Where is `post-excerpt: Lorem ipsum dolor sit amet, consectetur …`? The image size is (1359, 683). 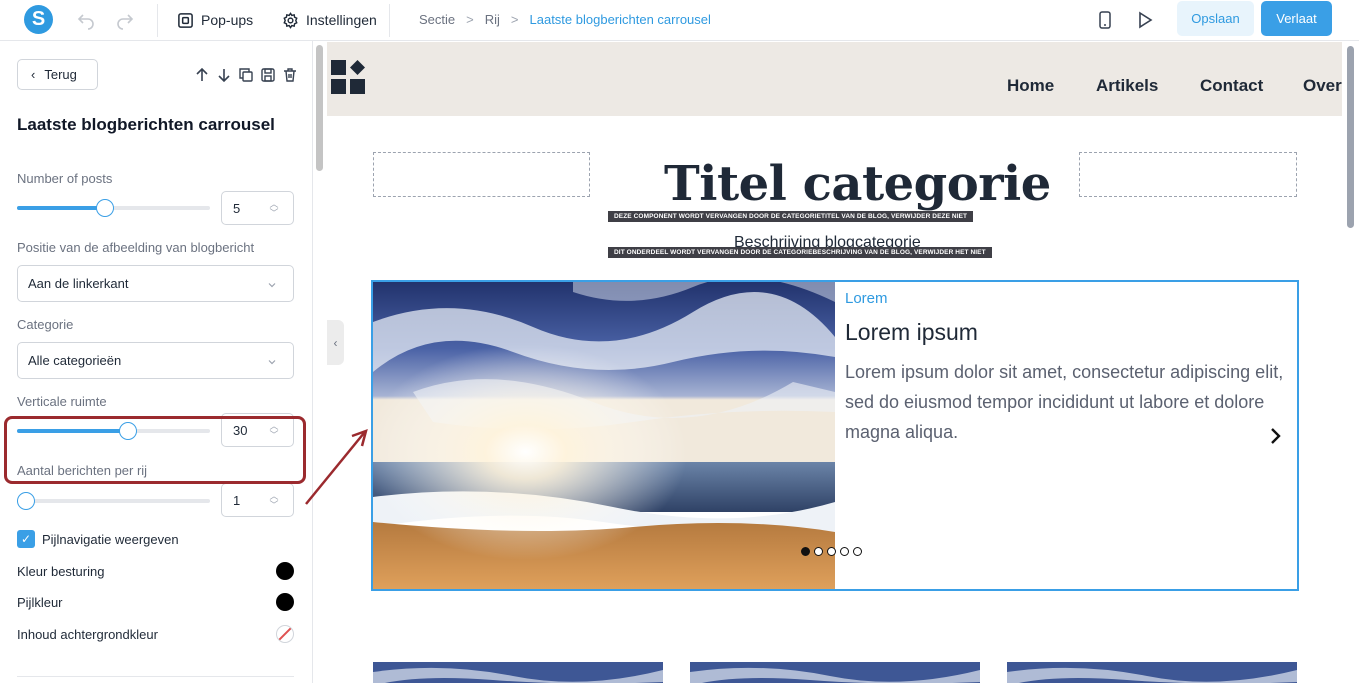
post-excerpt: Lorem ipsum dolor sit amet, consectetur … is located at coordinates (1064, 402).